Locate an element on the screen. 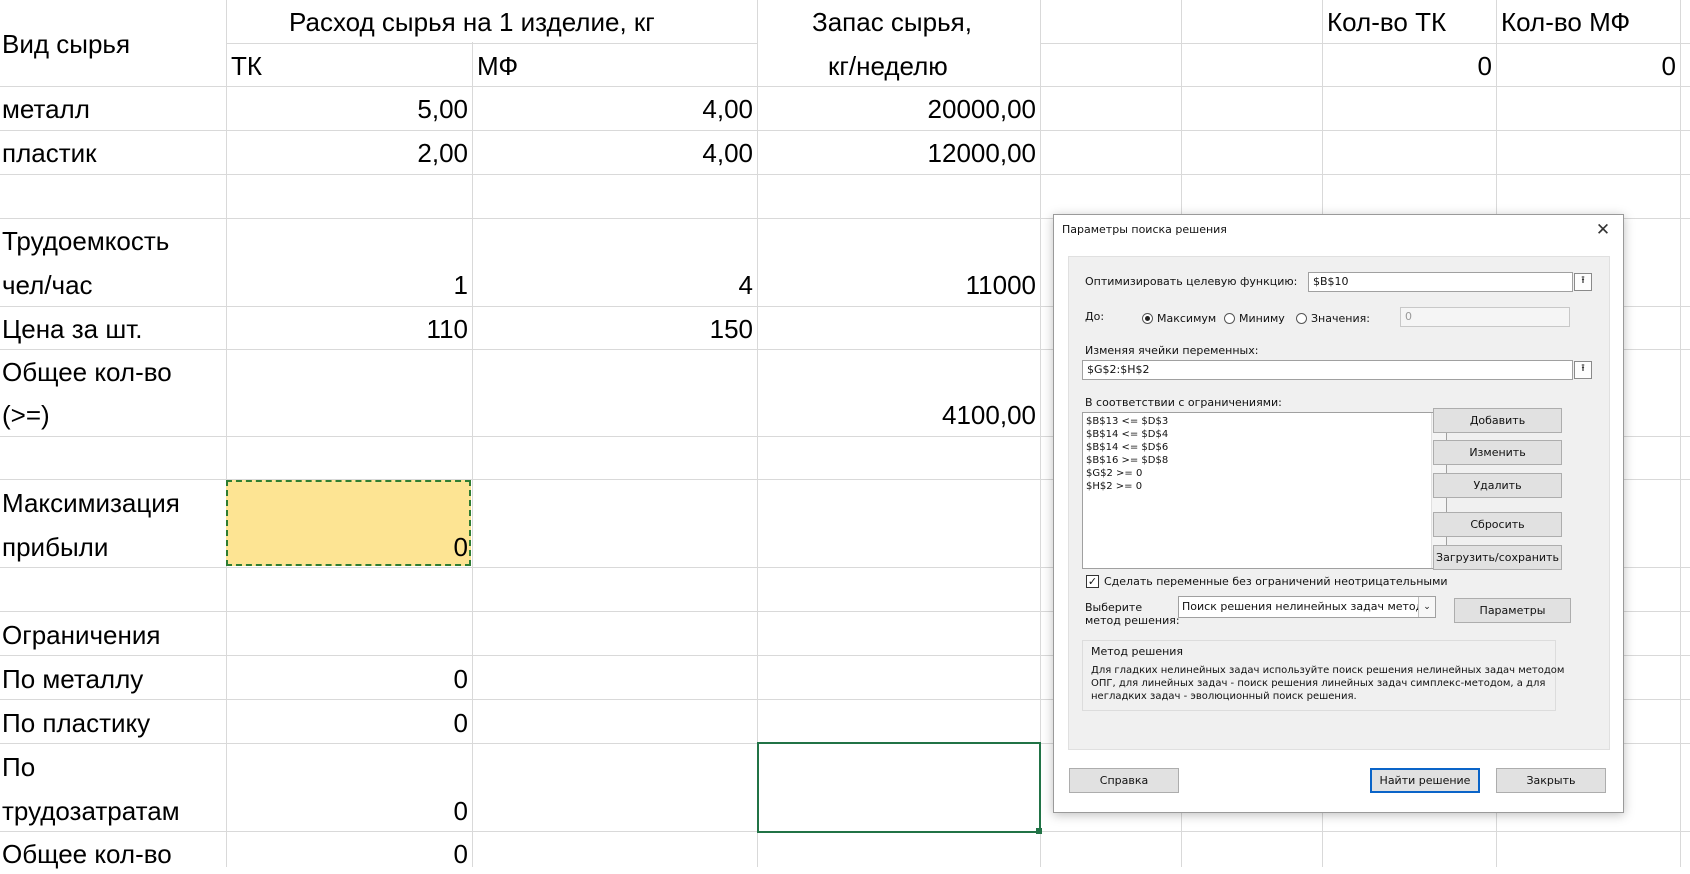 This screenshot has width=1690, height=874. reset-button: Сбросить is located at coordinates (1497, 524).